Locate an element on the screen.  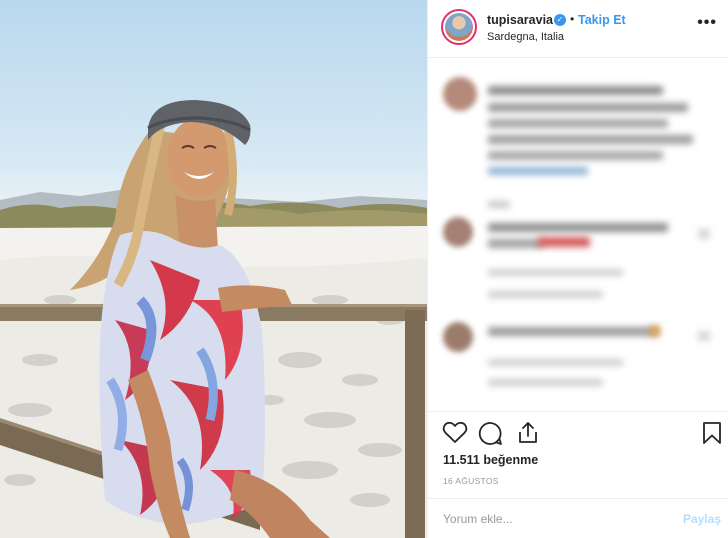
comment-input is located at coordinates (553, 519).